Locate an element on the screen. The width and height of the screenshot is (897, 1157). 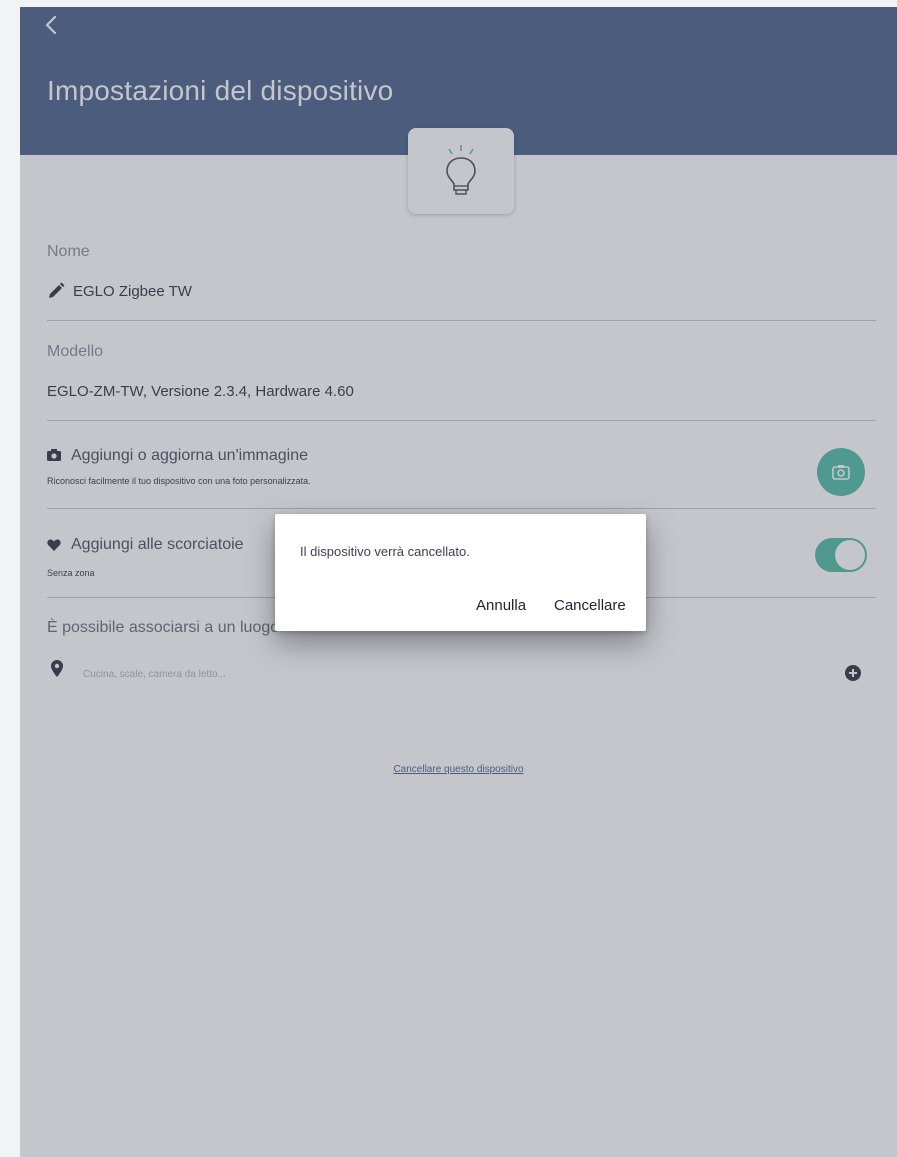
dialog-cancel-button: Annulla is located at coordinates (501, 605).